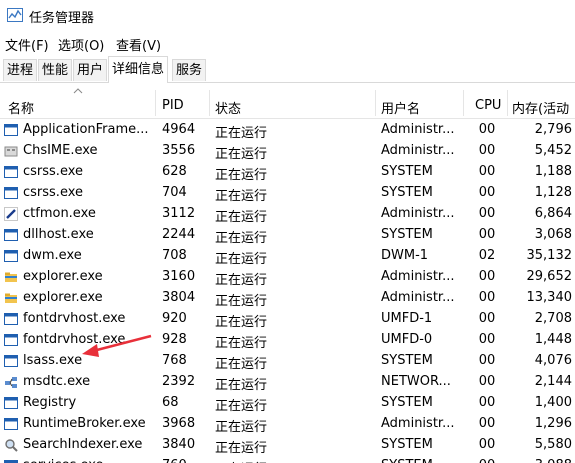  I want to click on table-row: fontdrvhost.exe 928 正在运行 UMFD-0 00 1,448, so click(287, 340).